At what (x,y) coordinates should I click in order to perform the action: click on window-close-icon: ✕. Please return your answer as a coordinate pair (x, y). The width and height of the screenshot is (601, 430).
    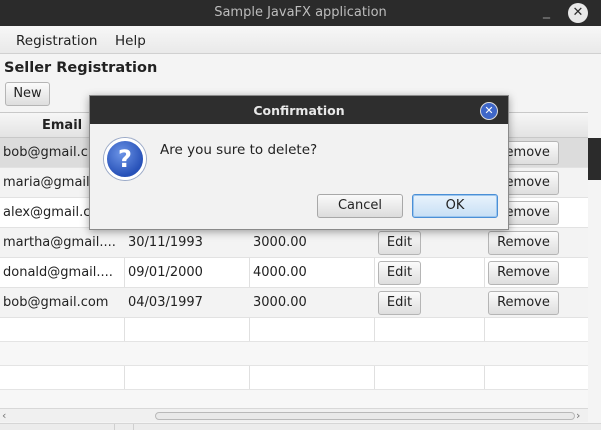
    Looking at the image, I should click on (578, 13).